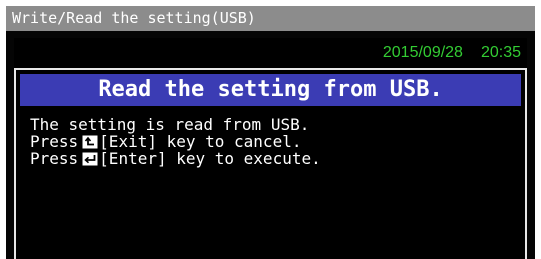 This screenshot has height=259, width=541. Describe the element at coordinates (422, 52) in the screenshot. I see `status-date: 2015/09/28` at that location.